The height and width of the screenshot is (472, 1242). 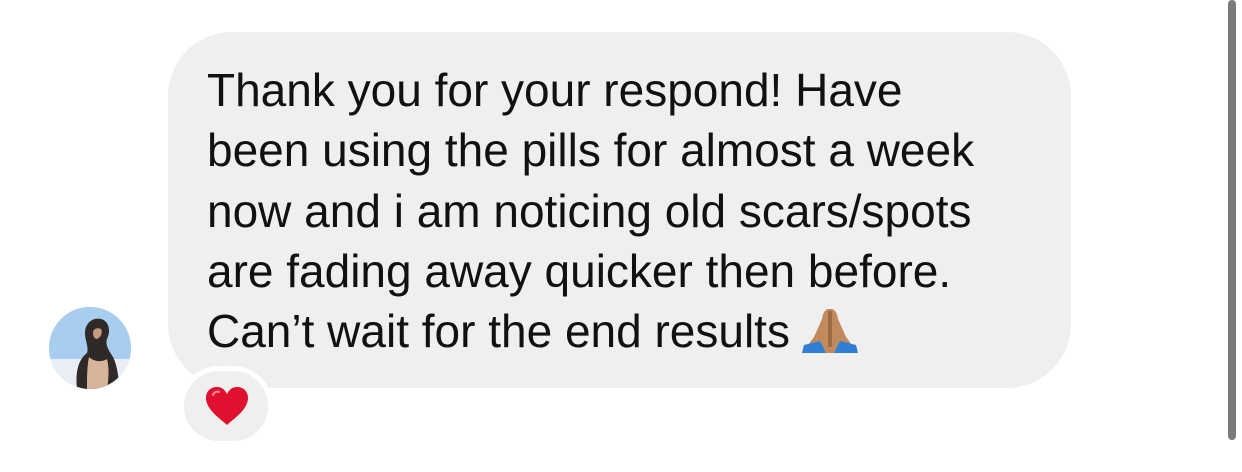 What do you see at coordinates (1232, 220) in the screenshot?
I see `scrollbar-thumb` at bounding box center [1232, 220].